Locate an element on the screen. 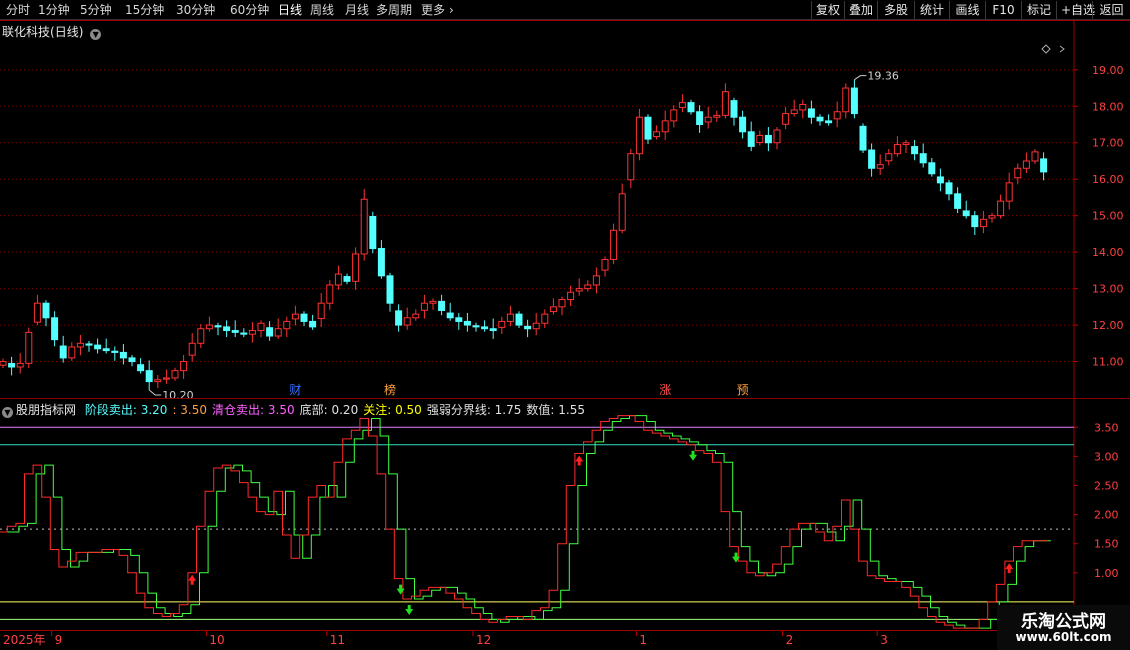 The image size is (1130, 650). price-tick-label: 12.00 is located at coordinates (1108, 325).